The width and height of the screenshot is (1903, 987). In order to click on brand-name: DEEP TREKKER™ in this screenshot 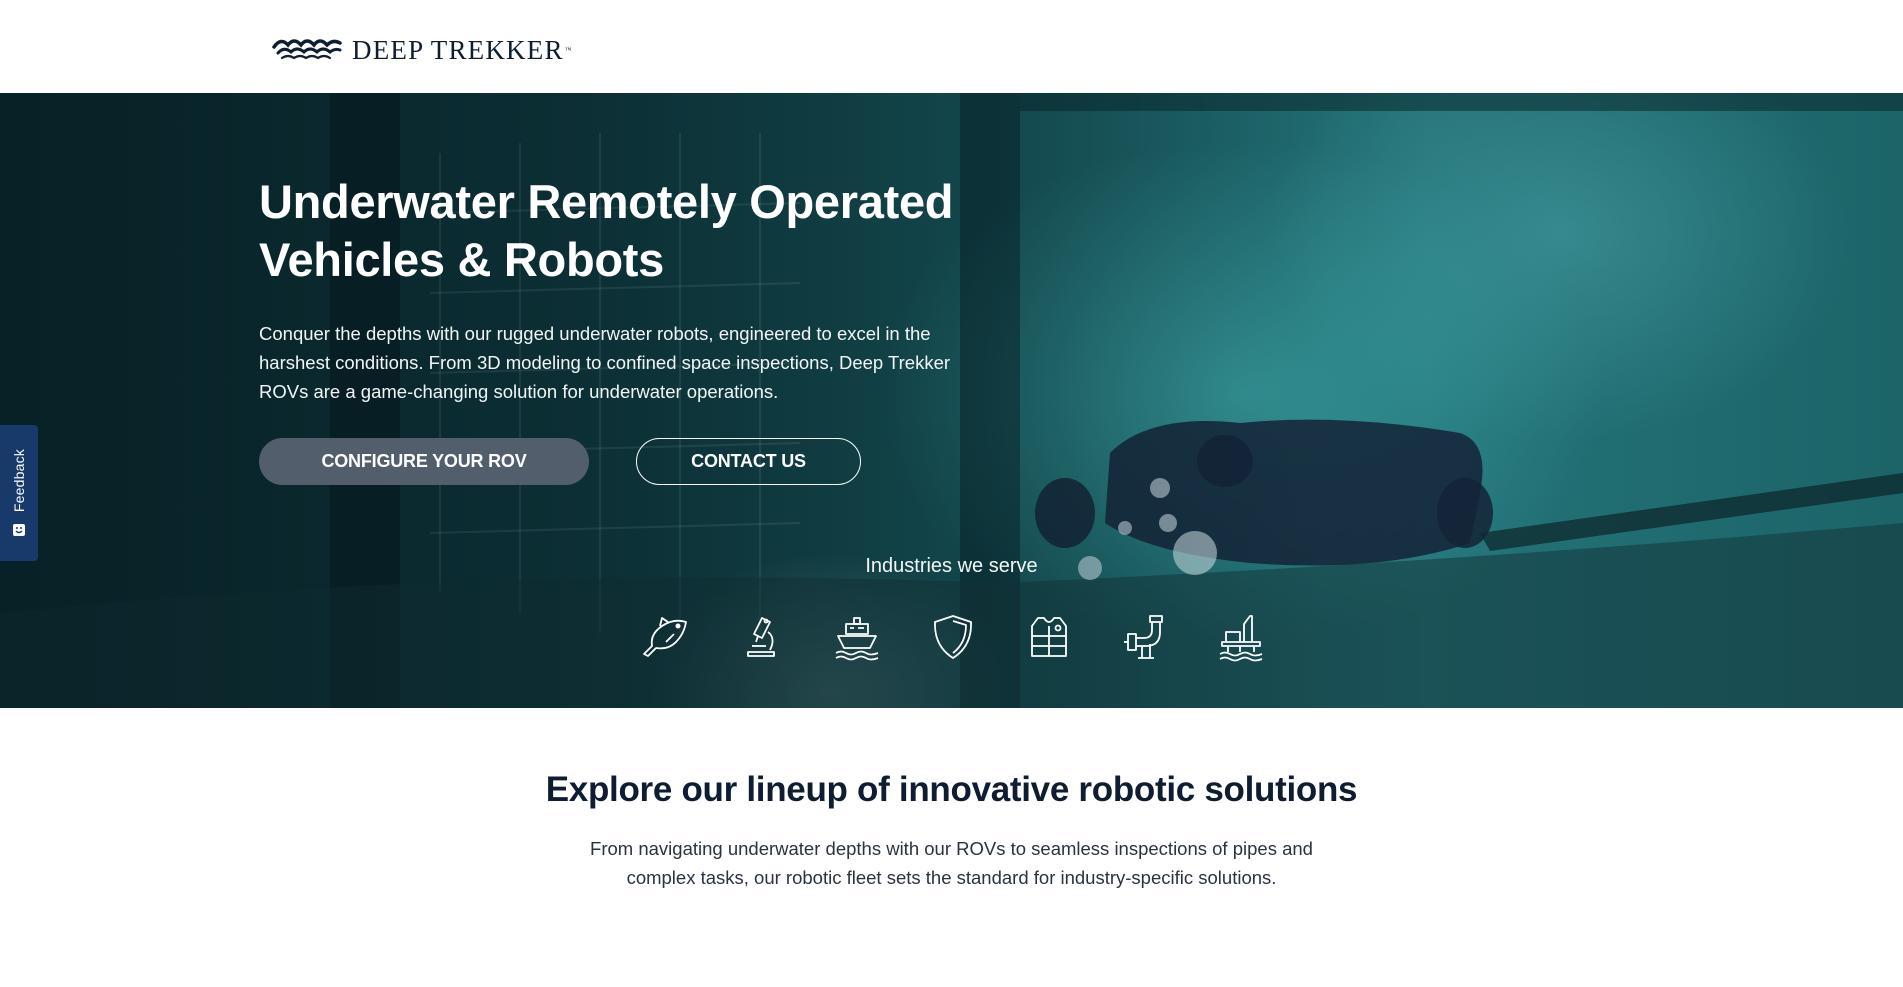, I will do `click(462, 50)`.